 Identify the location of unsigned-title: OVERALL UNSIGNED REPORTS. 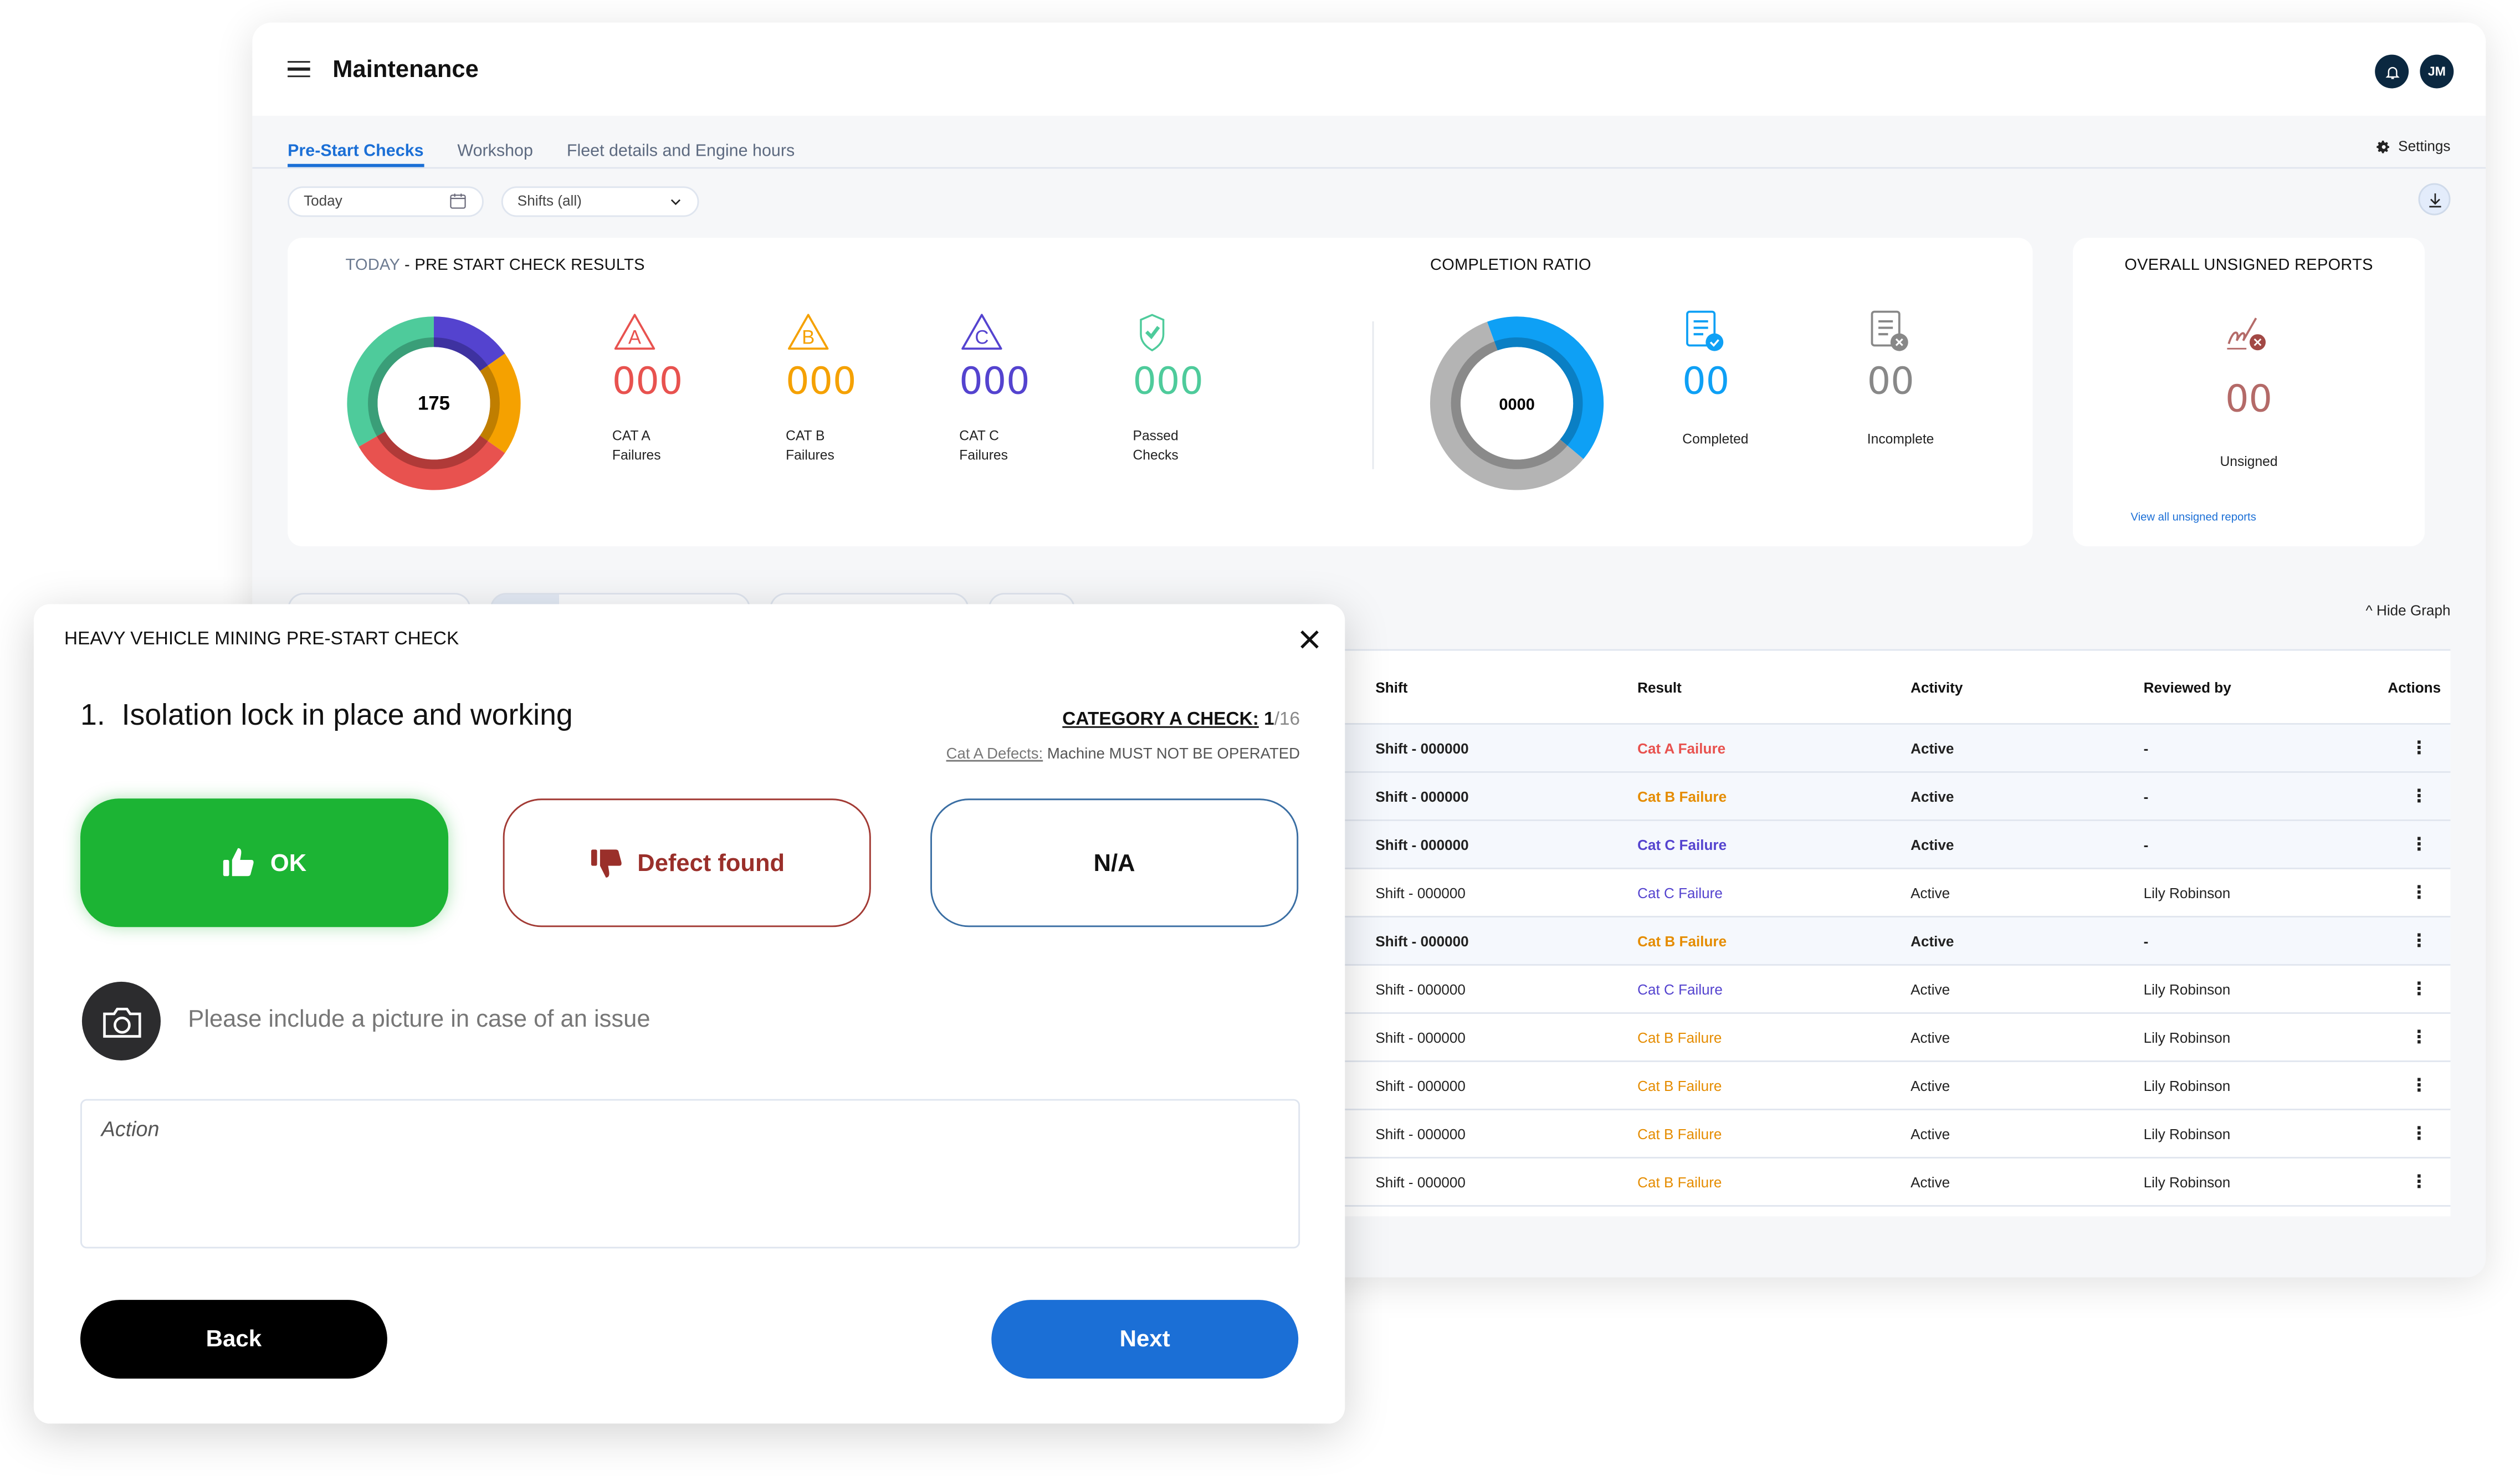
(2248, 266).